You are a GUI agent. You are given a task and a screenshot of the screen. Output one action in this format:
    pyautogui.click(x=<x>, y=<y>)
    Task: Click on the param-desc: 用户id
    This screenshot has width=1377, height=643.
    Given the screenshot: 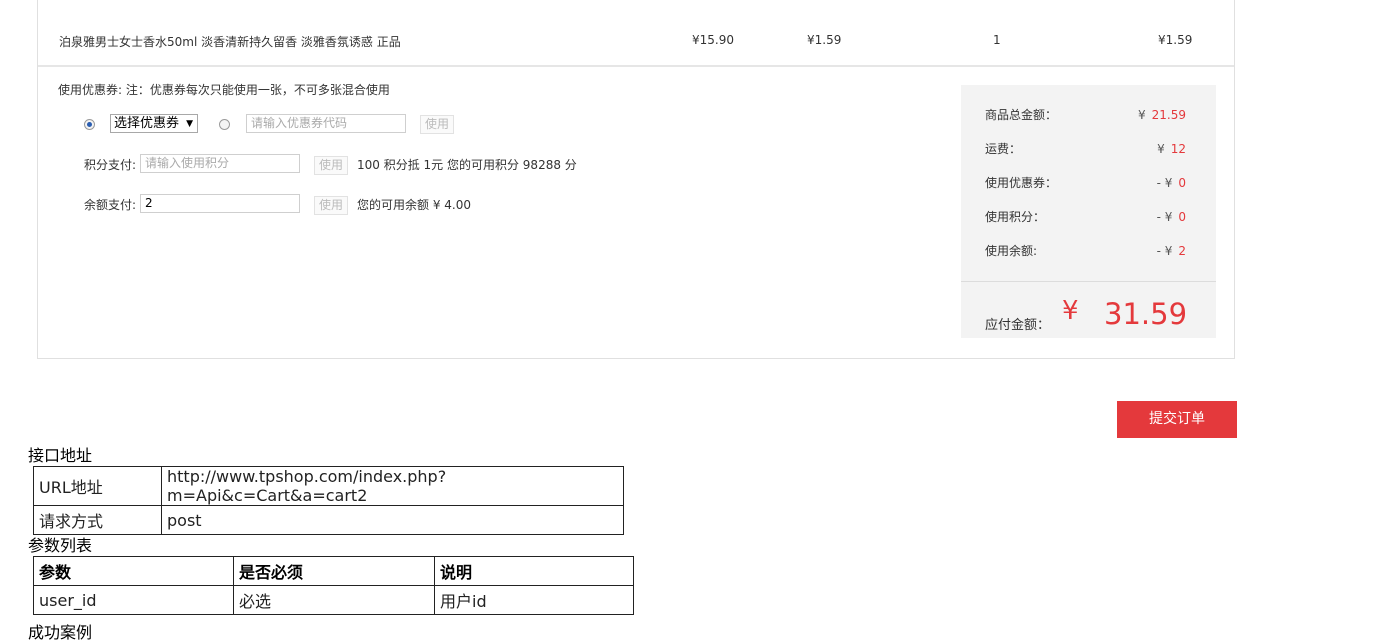 What is the action you would take?
    pyautogui.click(x=534, y=600)
    